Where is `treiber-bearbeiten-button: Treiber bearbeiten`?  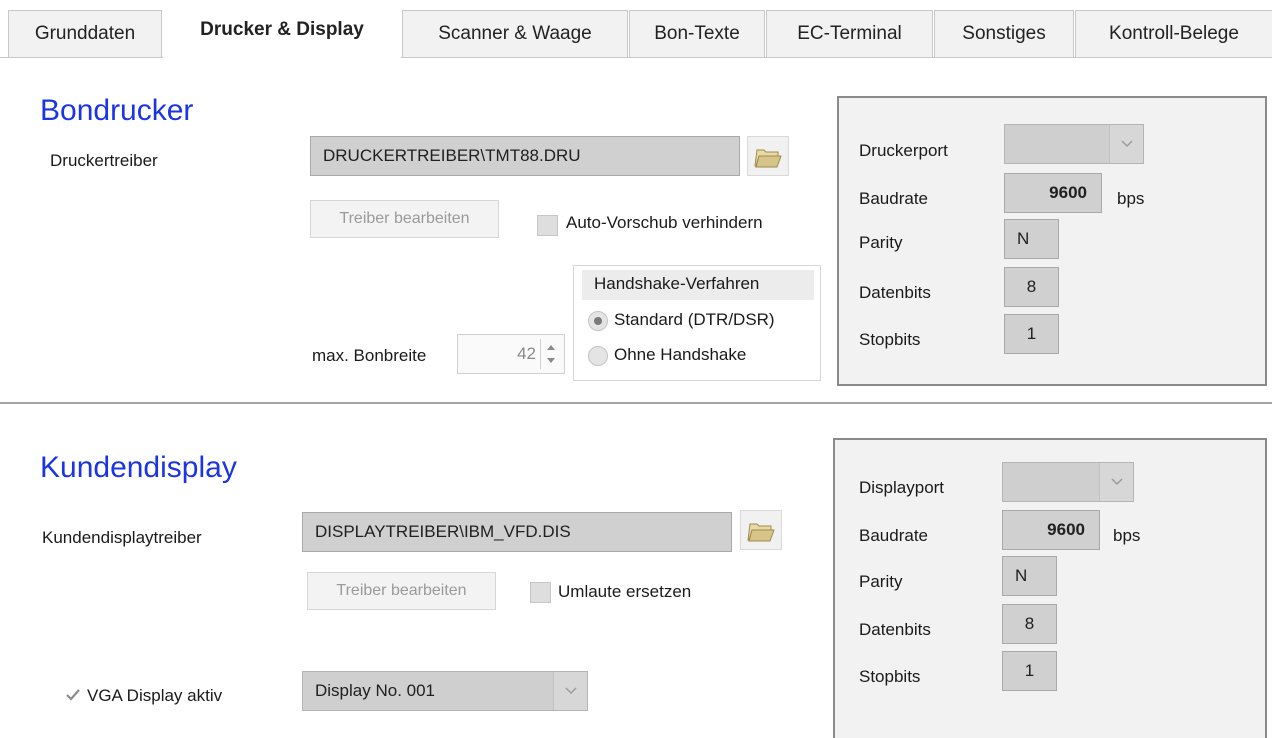 treiber-bearbeiten-button: Treiber bearbeiten is located at coordinates (404, 219).